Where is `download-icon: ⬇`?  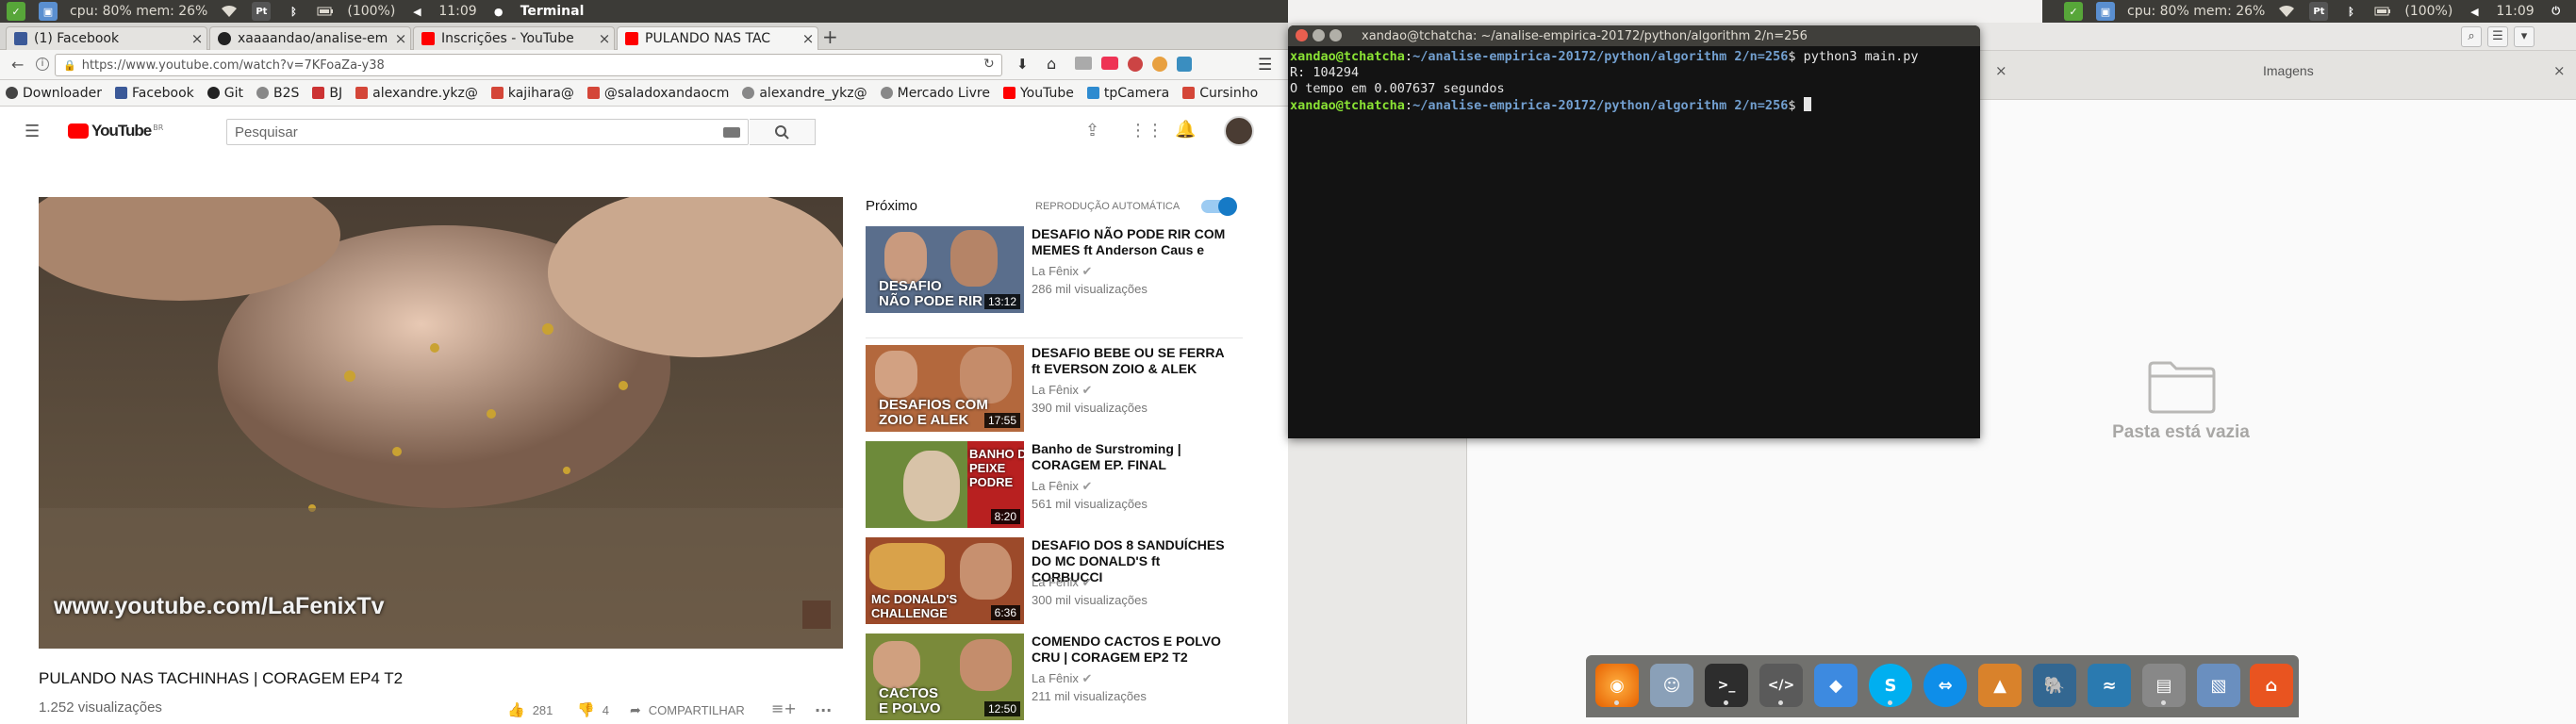 download-icon: ⬇ is located at coordinates (1022, 64).